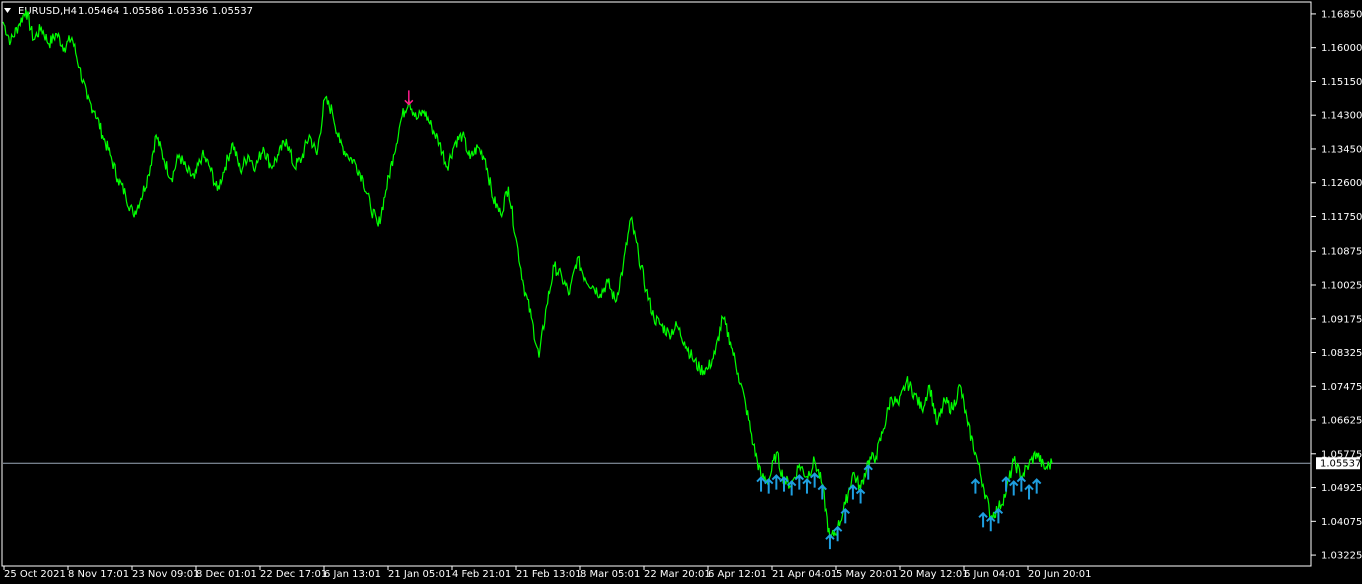  What do you see at coordinates (1341, 488) in the screenshot?
I see `y-tick-label: 1.04925` at bounding box center [1341, 488].